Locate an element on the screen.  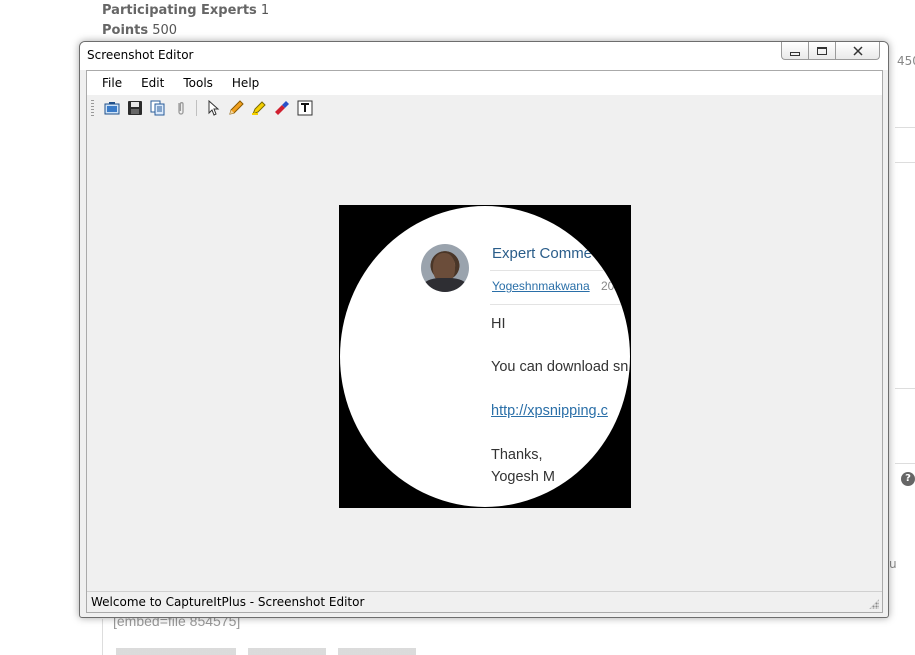
text-tool-icon is located at coordinates (304, 108).